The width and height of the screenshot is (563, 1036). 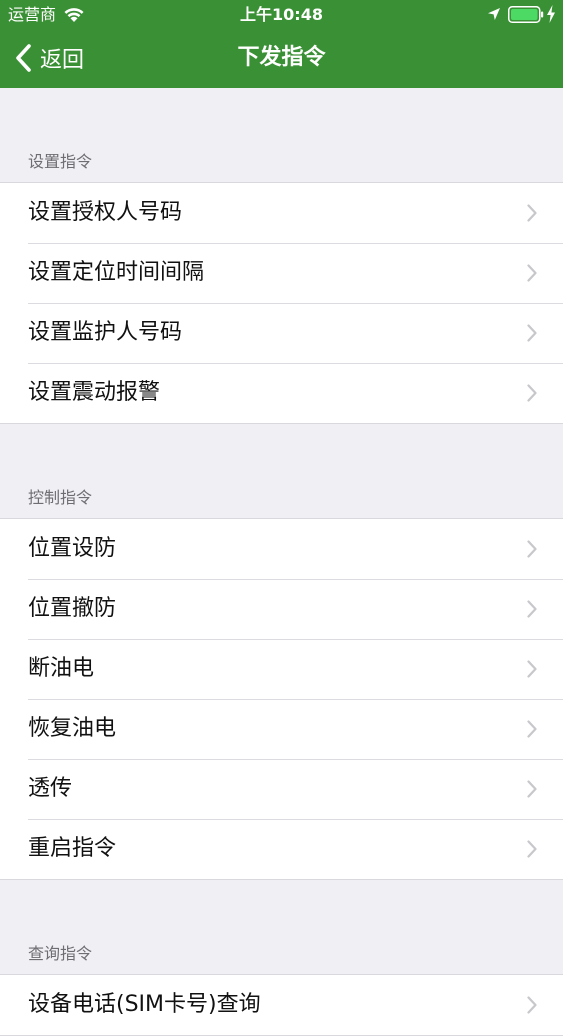 I want to click on page-title: 下发指令, so click(x=281, y=57).